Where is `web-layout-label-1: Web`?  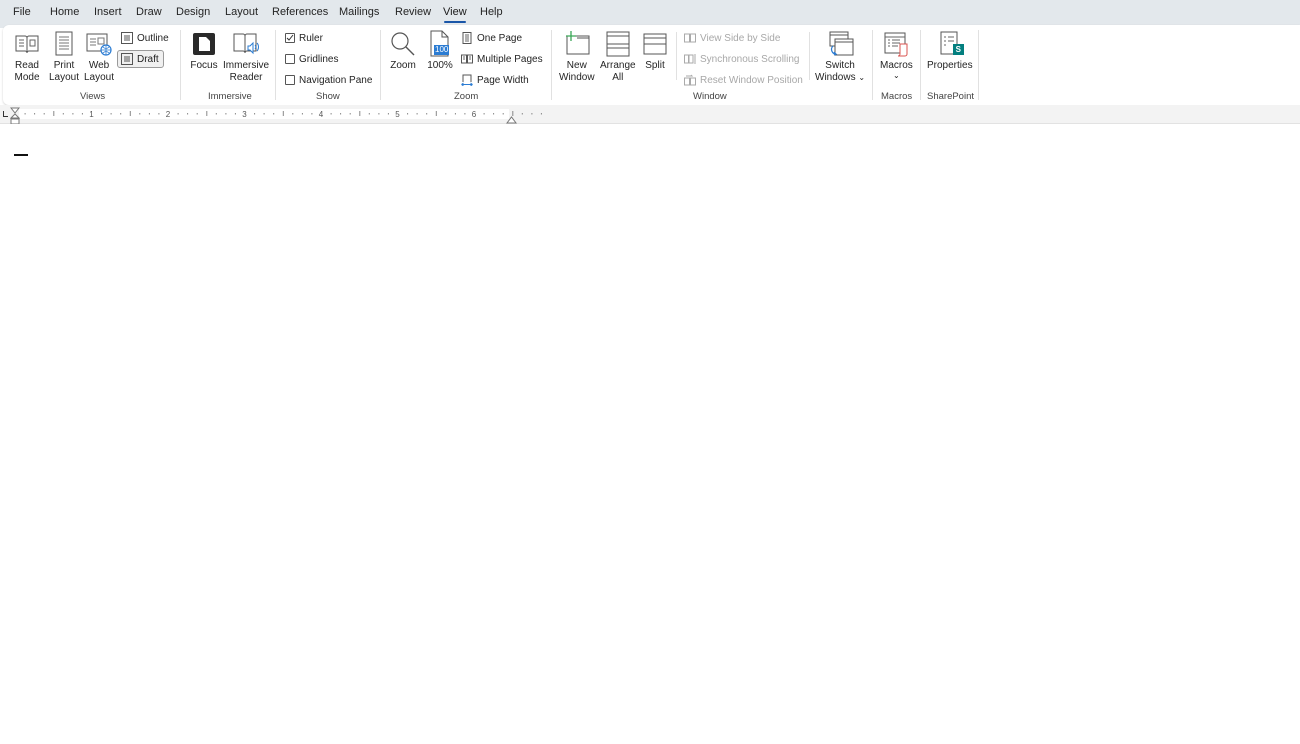
web-layout-label-1: Web is located at coordinates (99, 65).